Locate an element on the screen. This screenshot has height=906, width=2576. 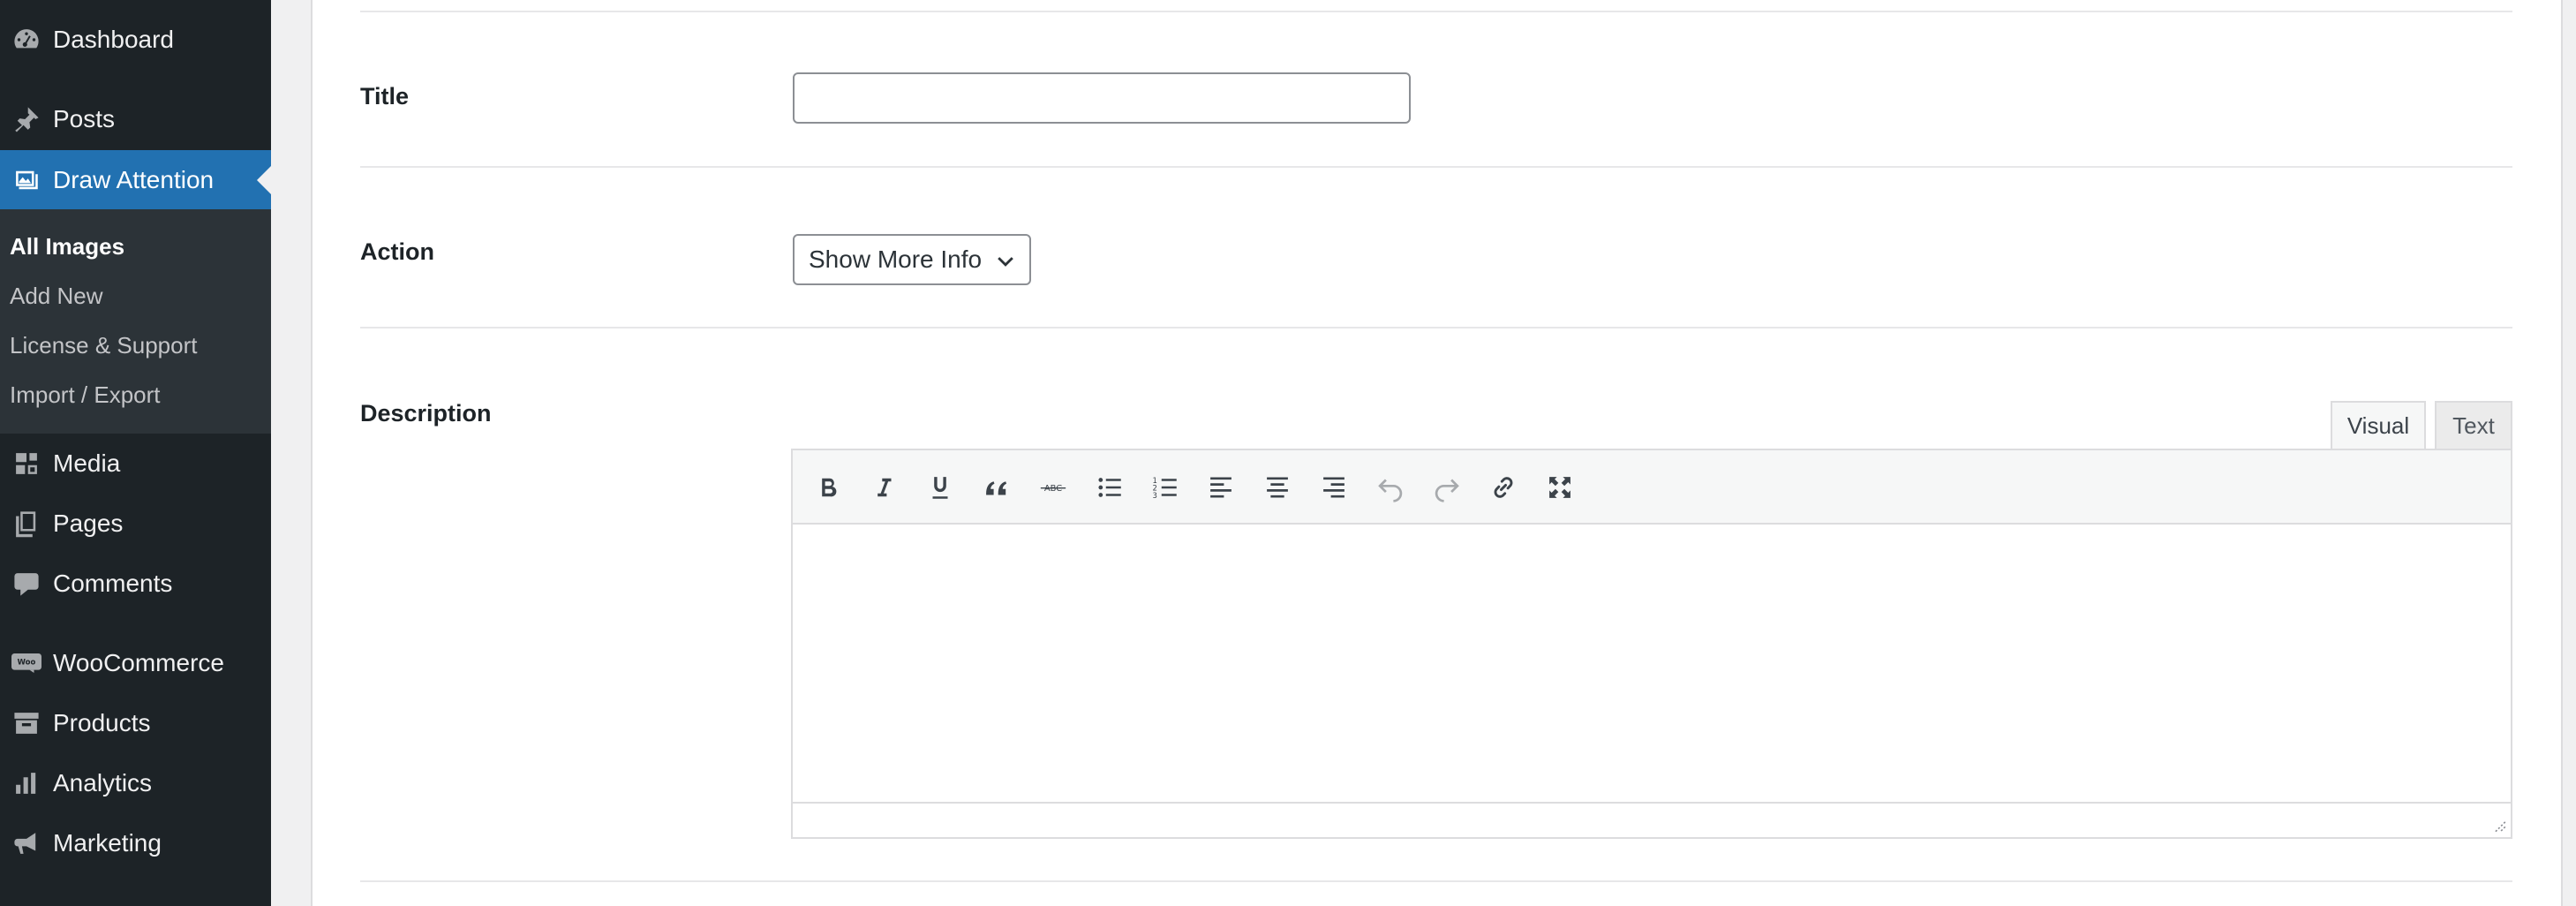
blockquote-button is located at coordinates (997, 488).